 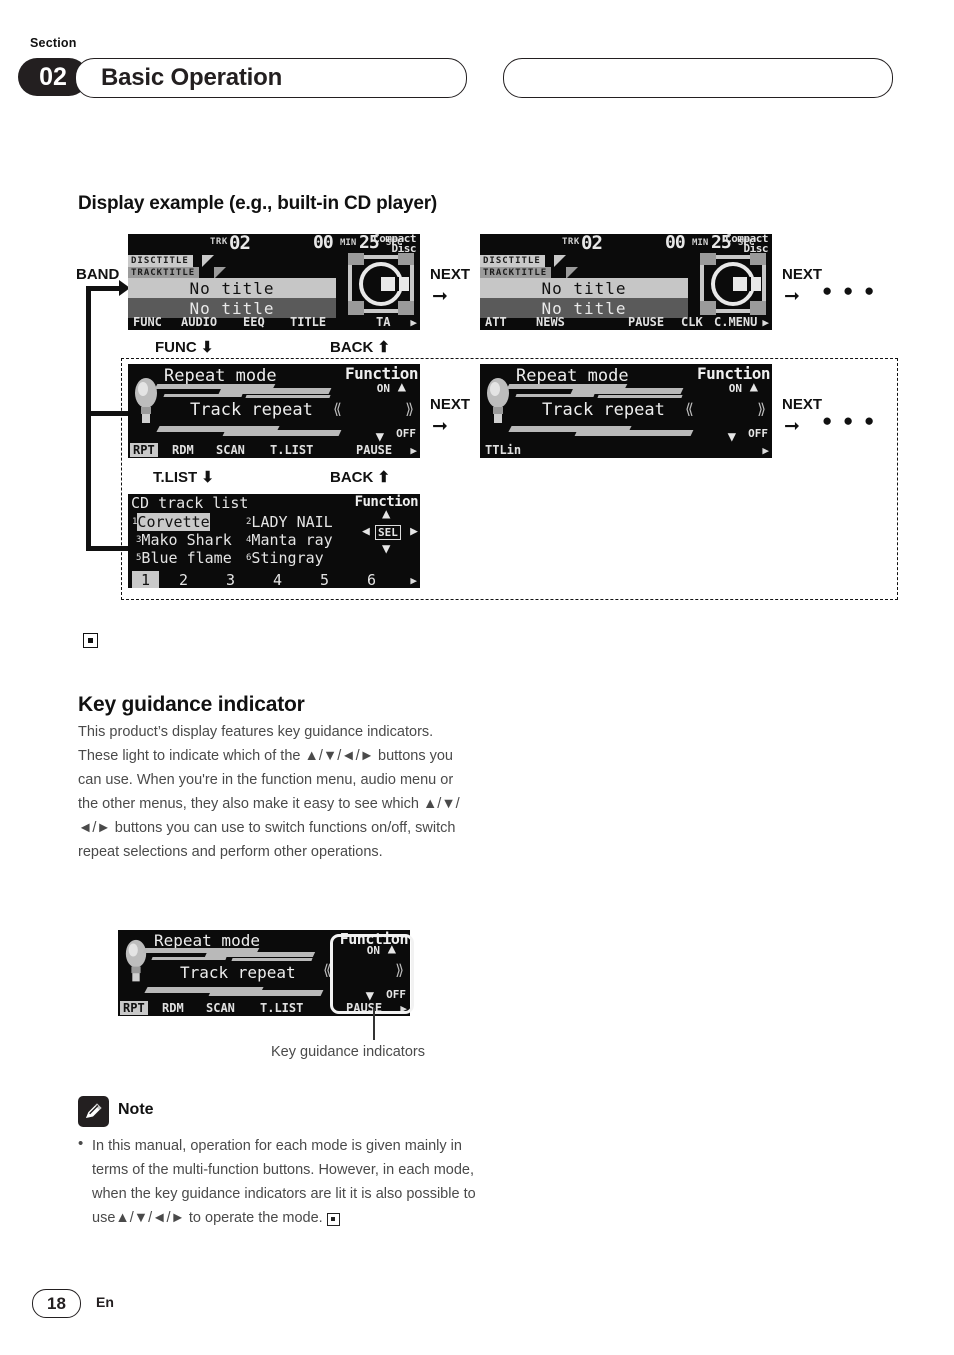 I want to click on soft-key-pause-3: PAUSE, so click(x=374, y=450).